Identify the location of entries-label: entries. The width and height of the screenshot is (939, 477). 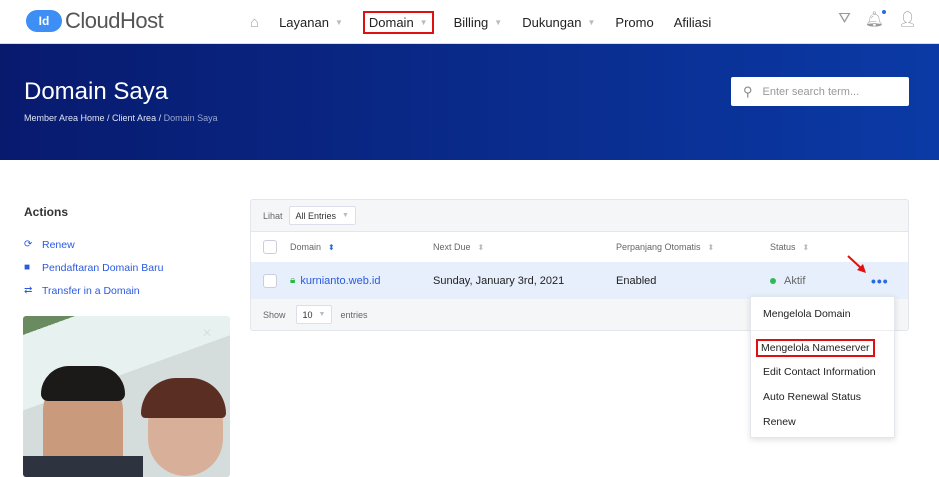
(354, 314).